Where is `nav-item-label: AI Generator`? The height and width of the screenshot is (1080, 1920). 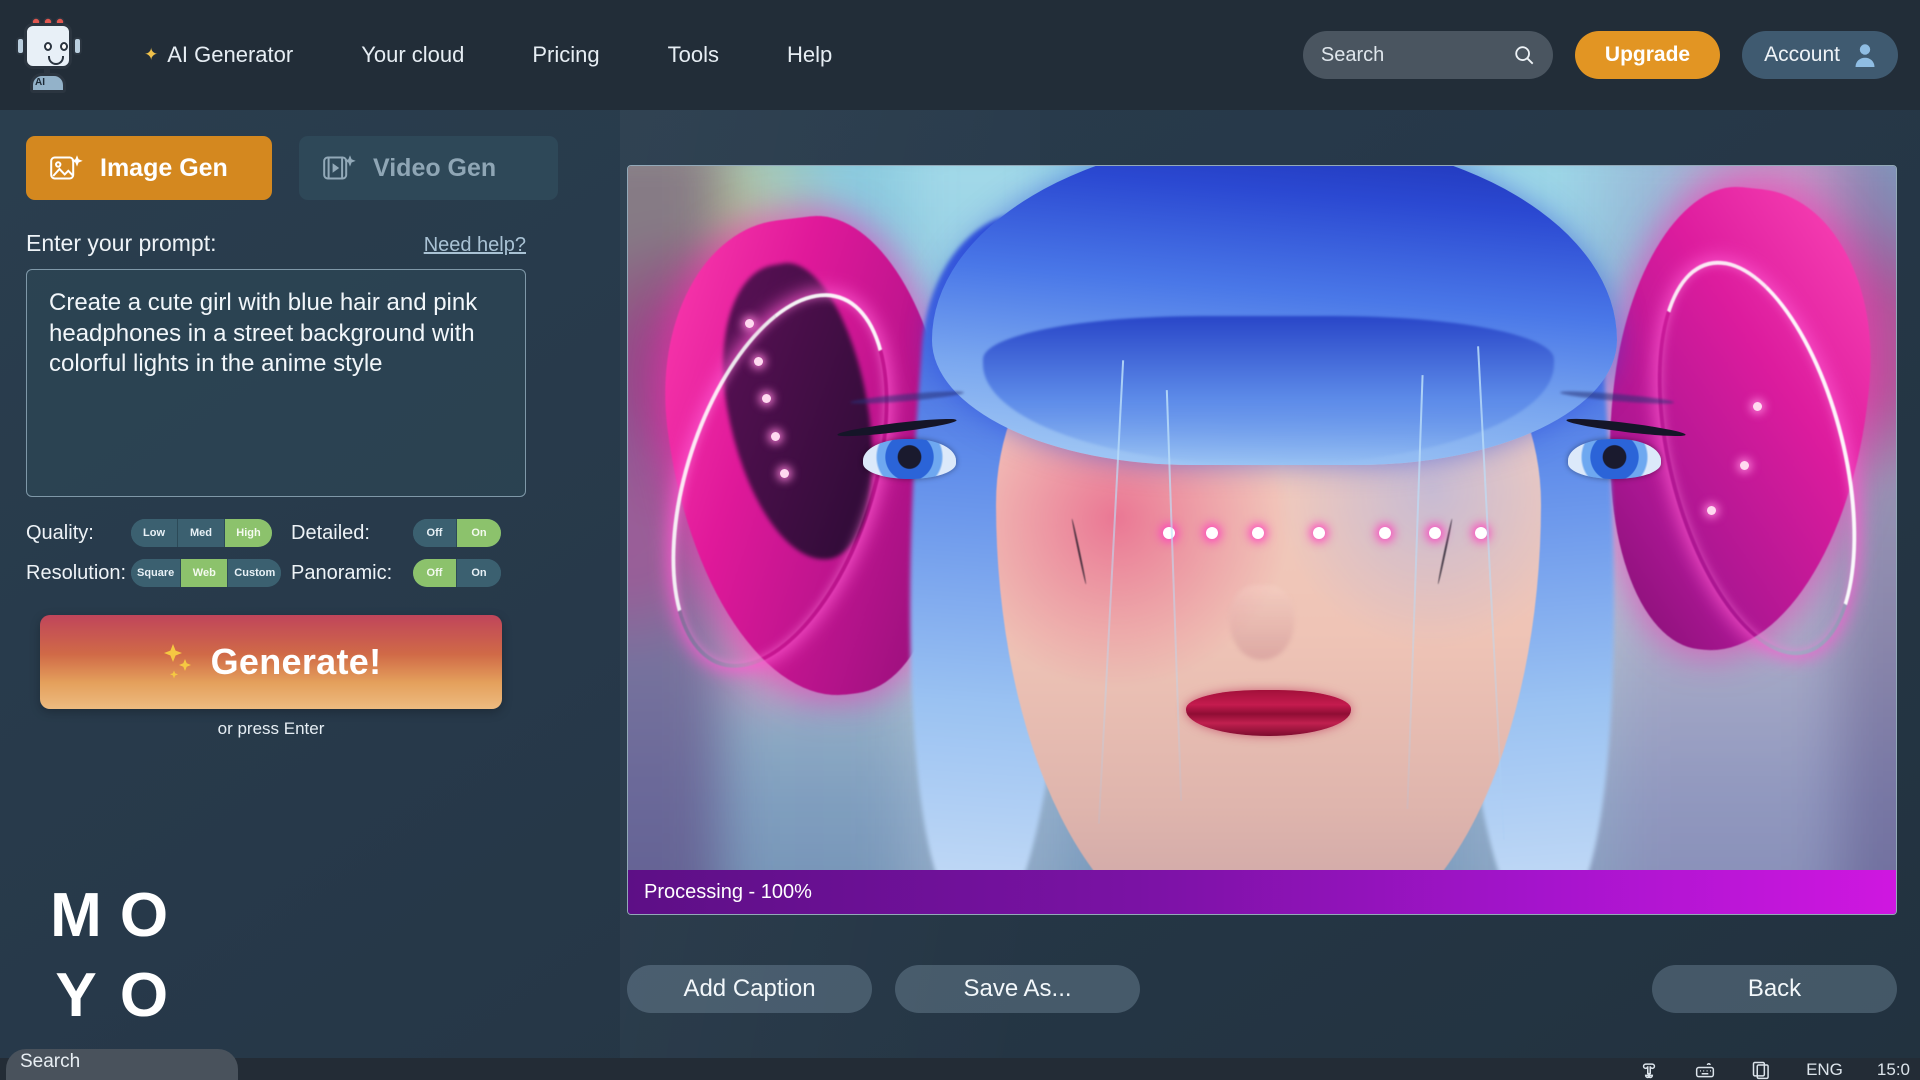
nav-item-label: AI Generator is located at coordinates (230, 54).